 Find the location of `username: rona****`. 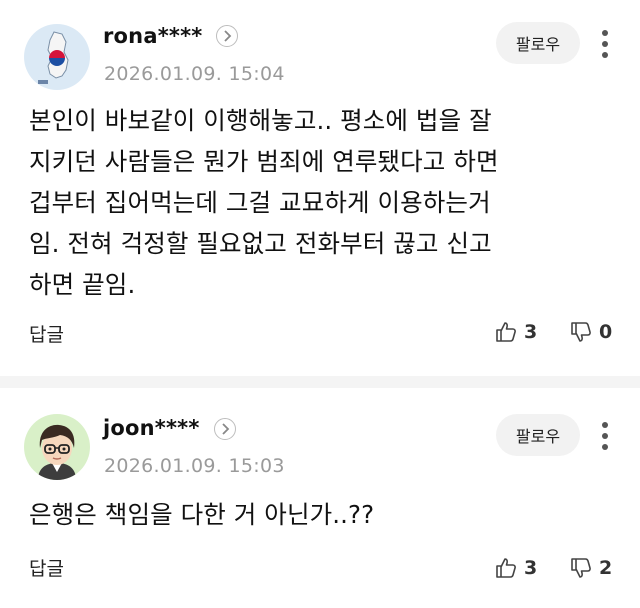

username: rona**** is located at coordinates (152, 36).